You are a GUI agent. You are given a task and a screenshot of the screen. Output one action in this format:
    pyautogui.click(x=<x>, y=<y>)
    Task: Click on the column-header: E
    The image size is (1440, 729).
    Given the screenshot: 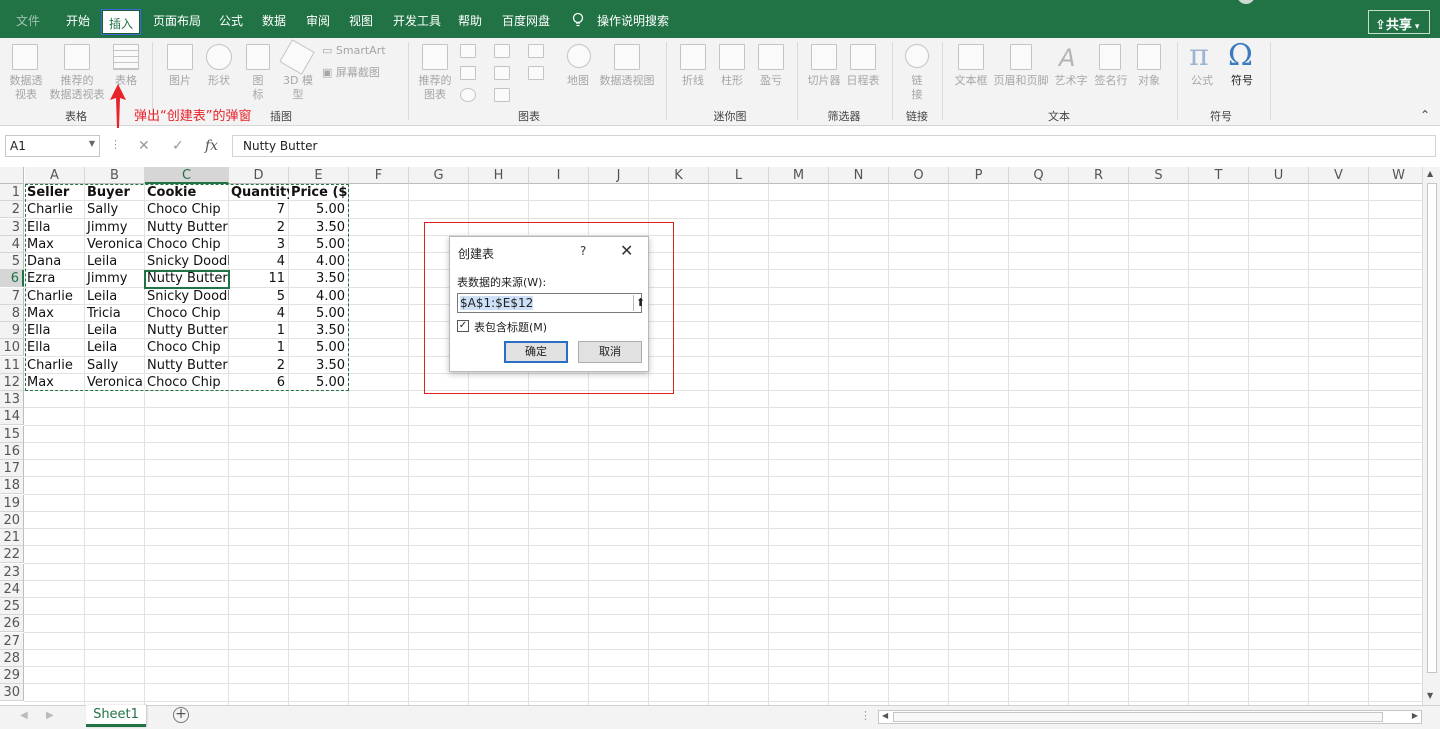 What is the action you would take?
    pyautogui.click(x=319, y=175)
    